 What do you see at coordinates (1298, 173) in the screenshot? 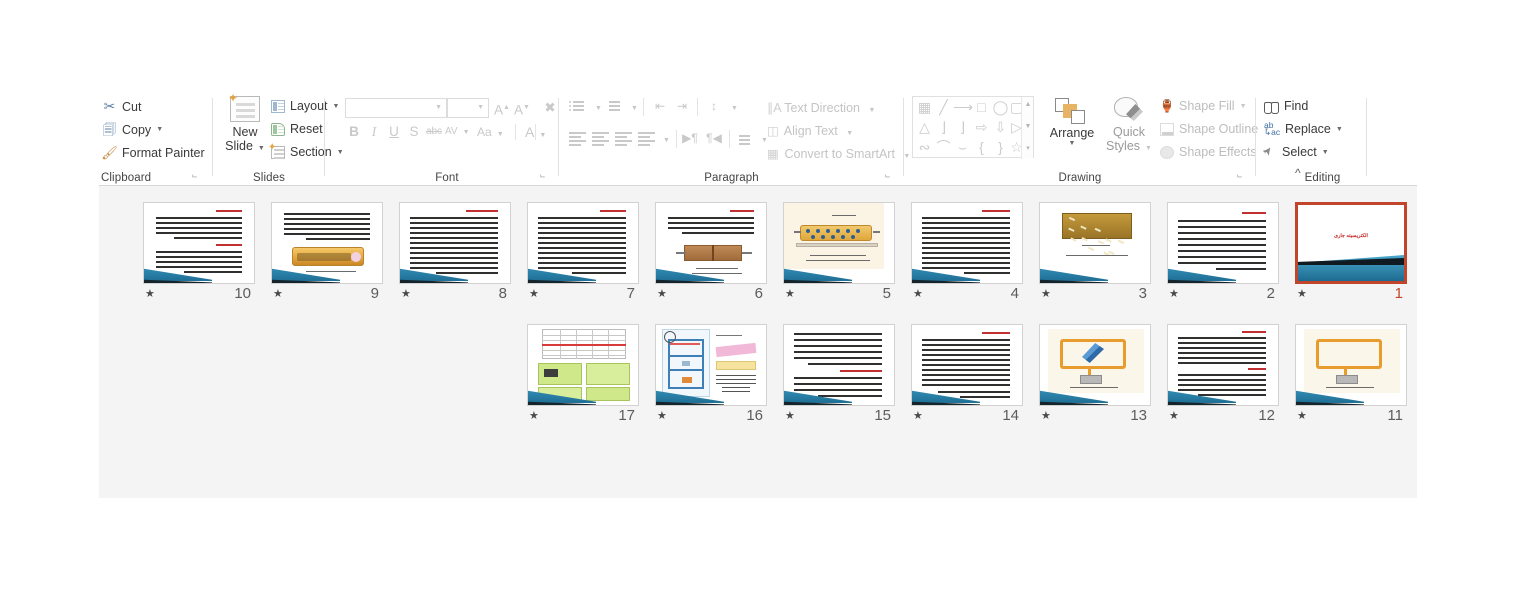
I see `collapse-ribbon-button: ^` at bounding box center [1298, 173].